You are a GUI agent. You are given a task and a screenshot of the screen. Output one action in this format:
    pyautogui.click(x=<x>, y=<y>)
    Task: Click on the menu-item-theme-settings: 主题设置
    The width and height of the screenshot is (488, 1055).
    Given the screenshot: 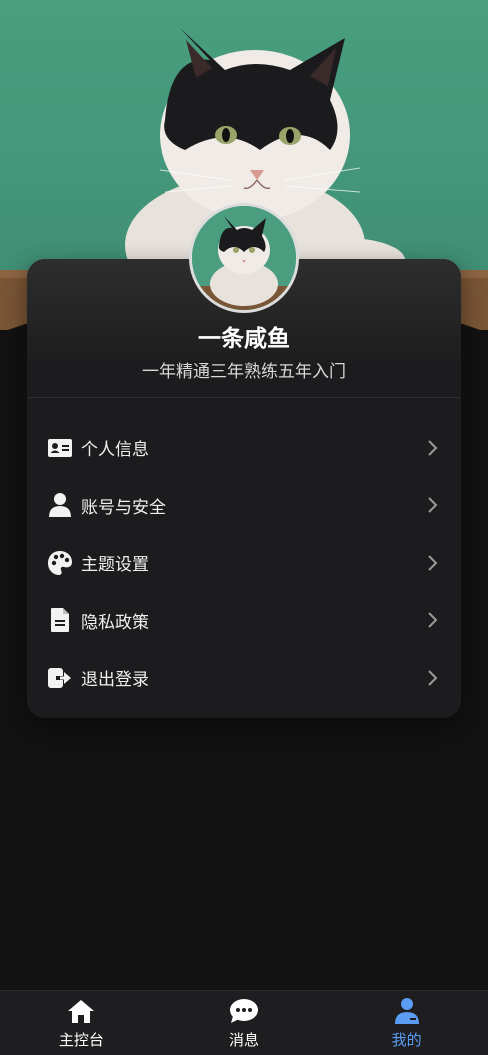 What is the action you would take?
    pyautogui.click(x=244, y=563)
    